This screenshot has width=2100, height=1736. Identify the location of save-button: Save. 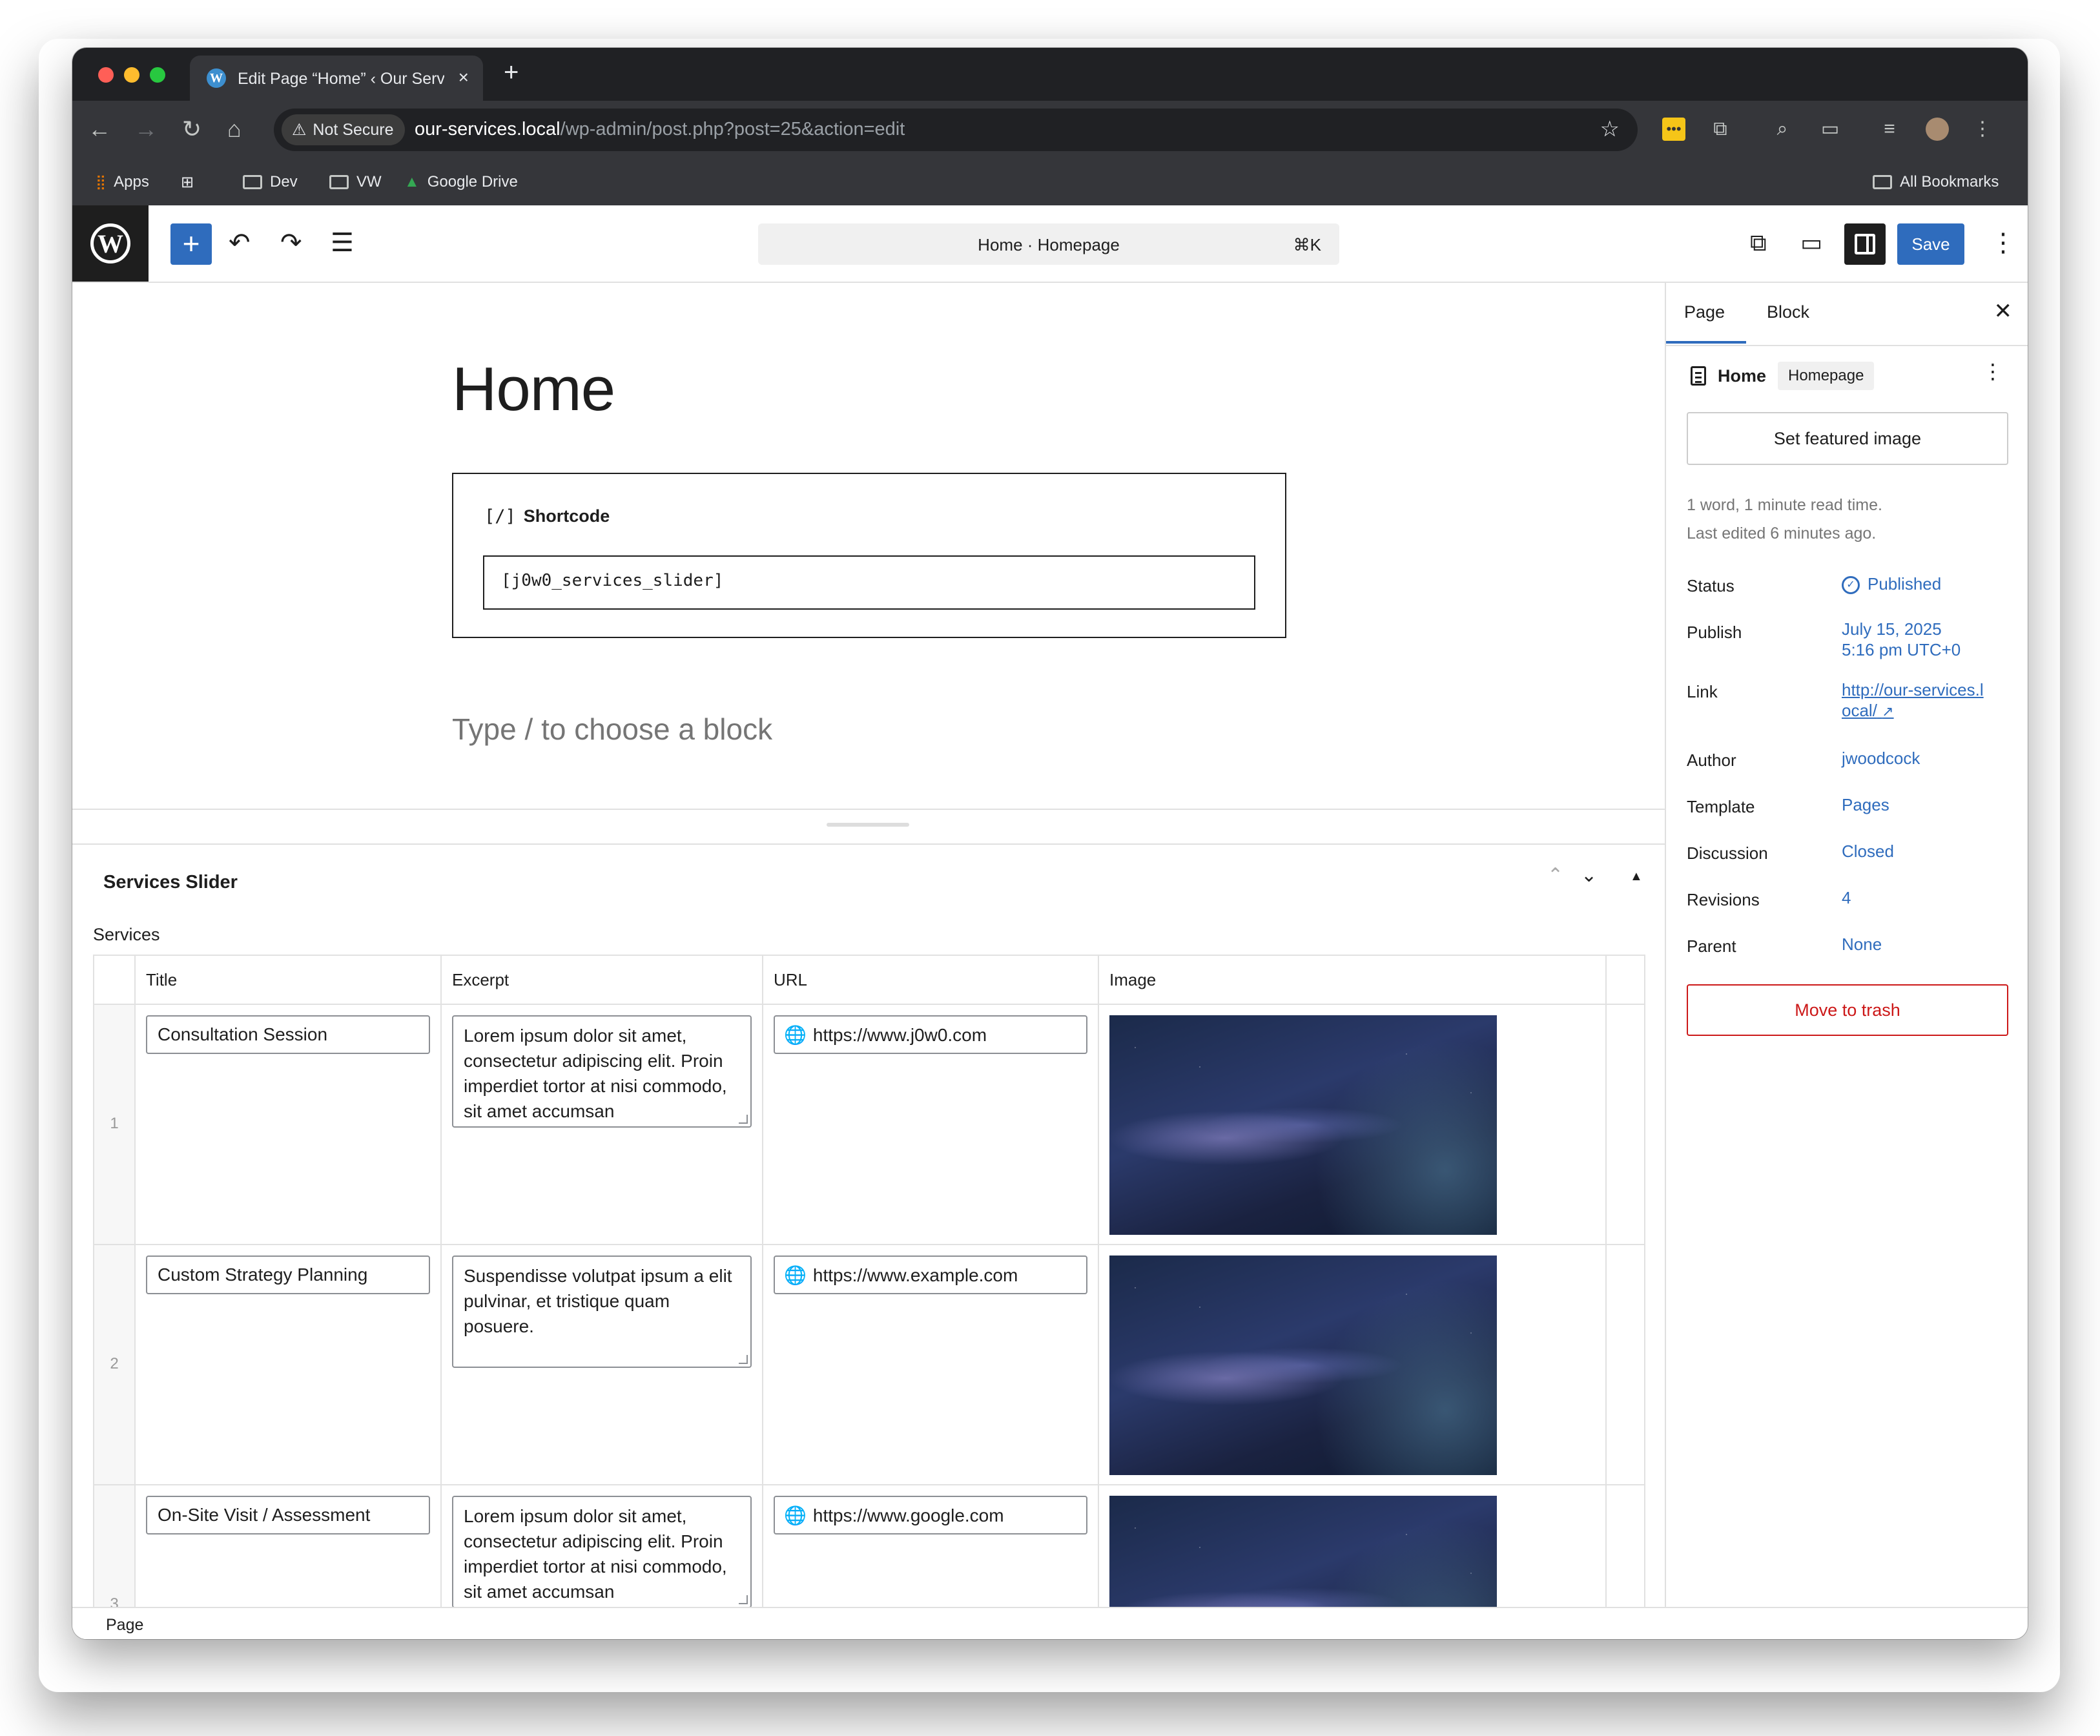
(1930, 244).